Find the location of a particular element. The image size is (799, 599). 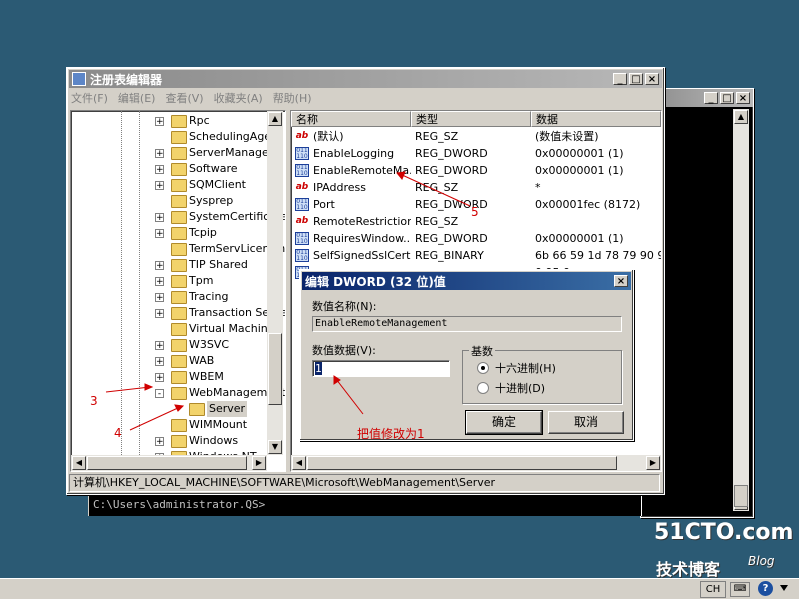

tree-item: TermServLicensing is located at coordinates (178, 249).